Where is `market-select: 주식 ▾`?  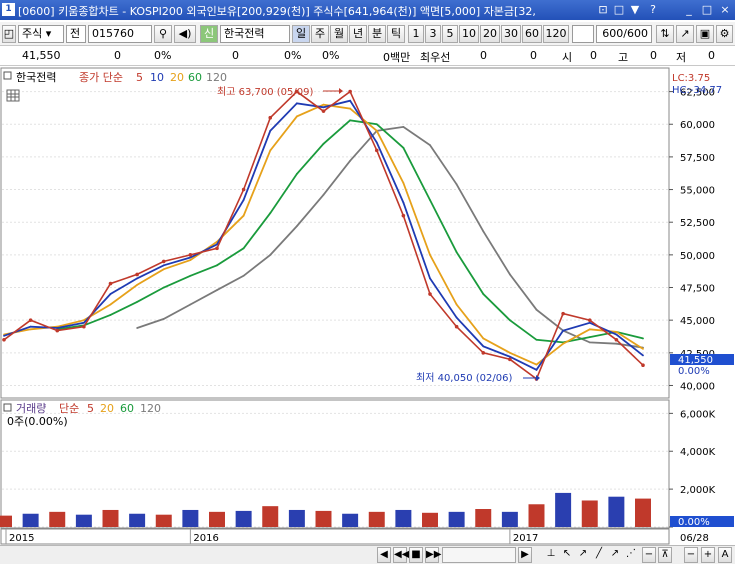
market-select: 주식 ▾ is located at coordinates (41, 34).